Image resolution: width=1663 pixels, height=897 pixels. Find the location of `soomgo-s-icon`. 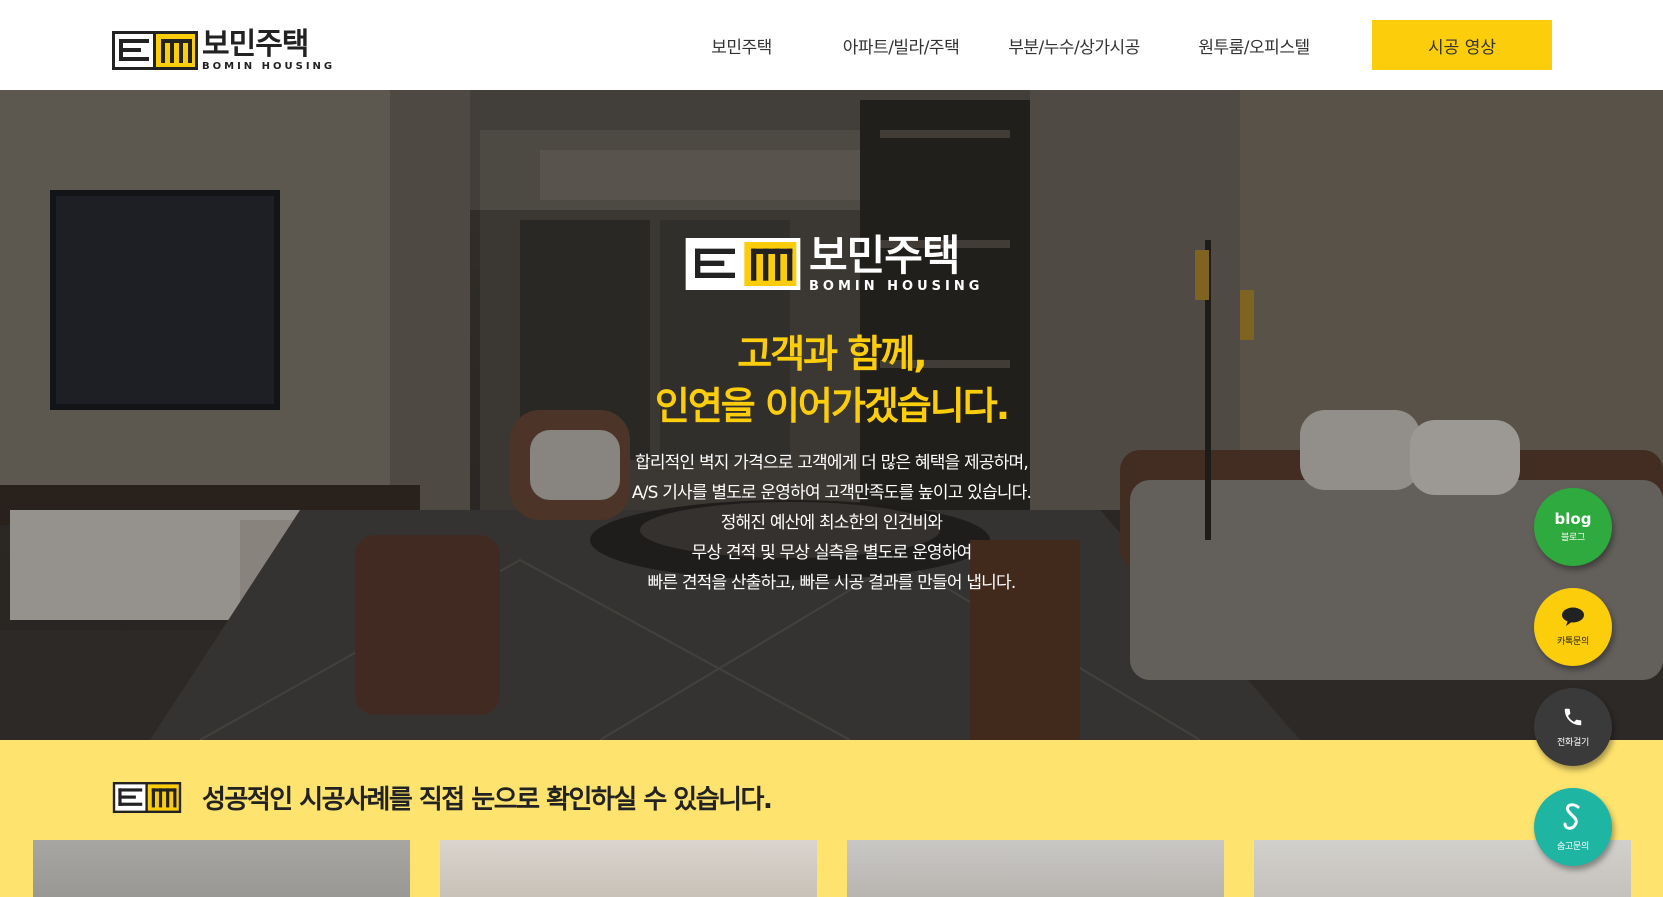

soomgo-s-icon is located at coordinates (1573, 819).